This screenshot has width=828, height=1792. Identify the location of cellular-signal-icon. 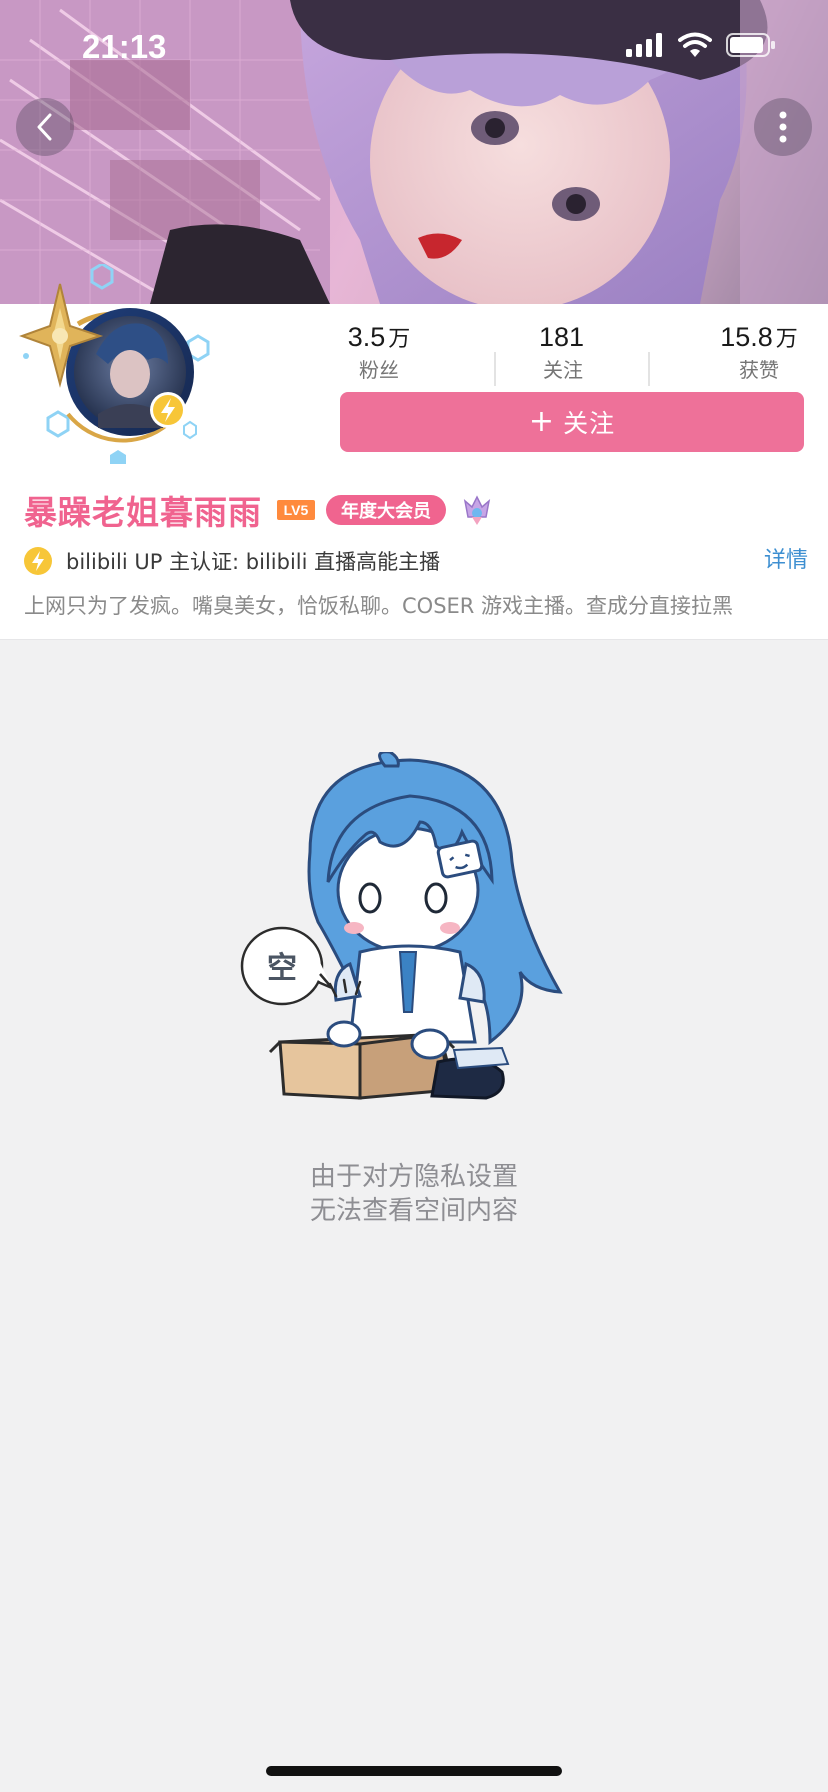
(644, 45).